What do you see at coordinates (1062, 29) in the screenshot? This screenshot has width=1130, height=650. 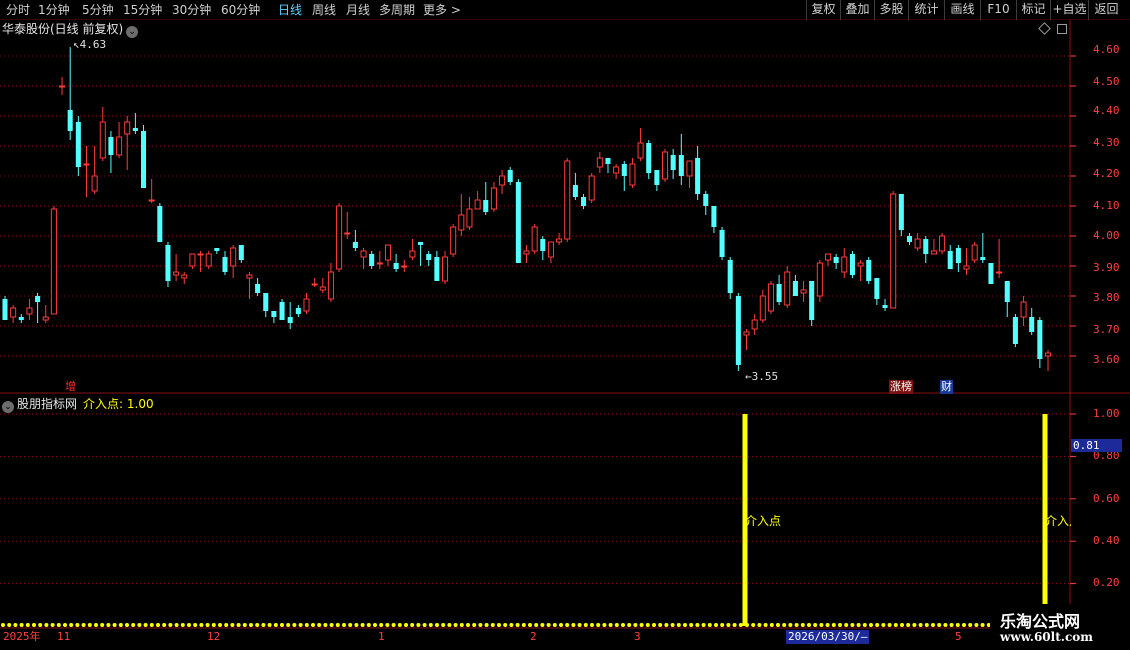 I see `maximize-icon` at bounding box center [1062, 29].